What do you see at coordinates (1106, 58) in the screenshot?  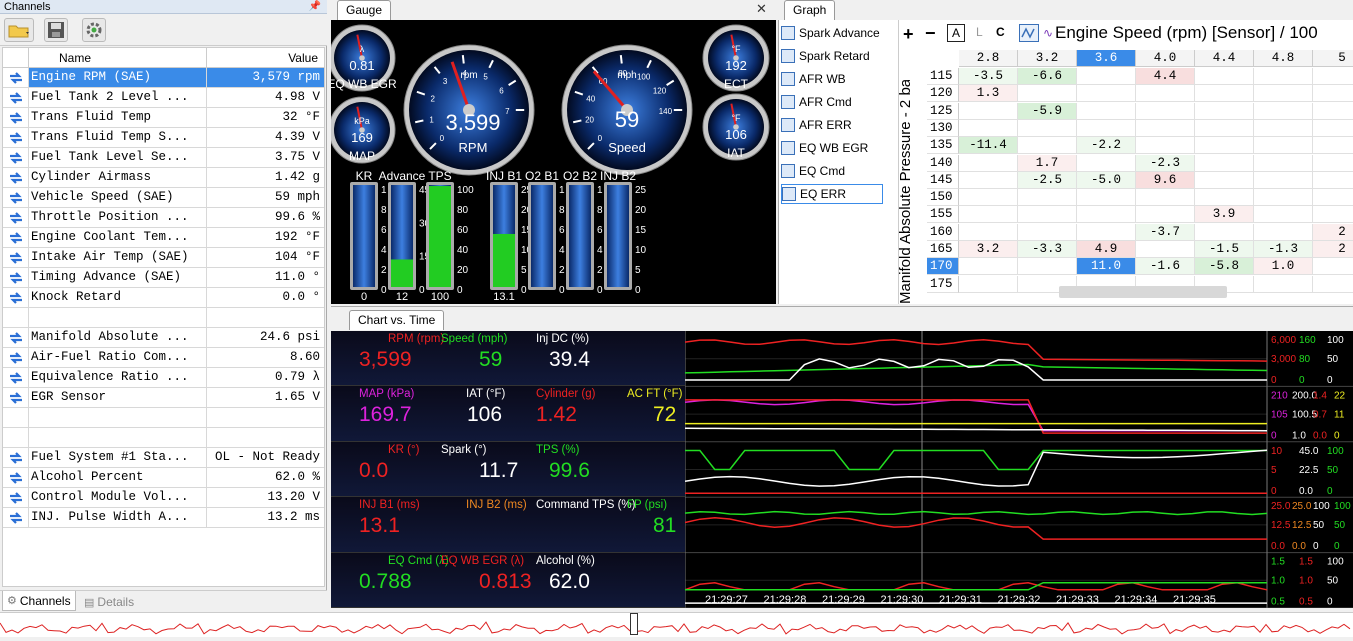 I see `table-column-header: 3.6` at bounding box center [1106, 58].